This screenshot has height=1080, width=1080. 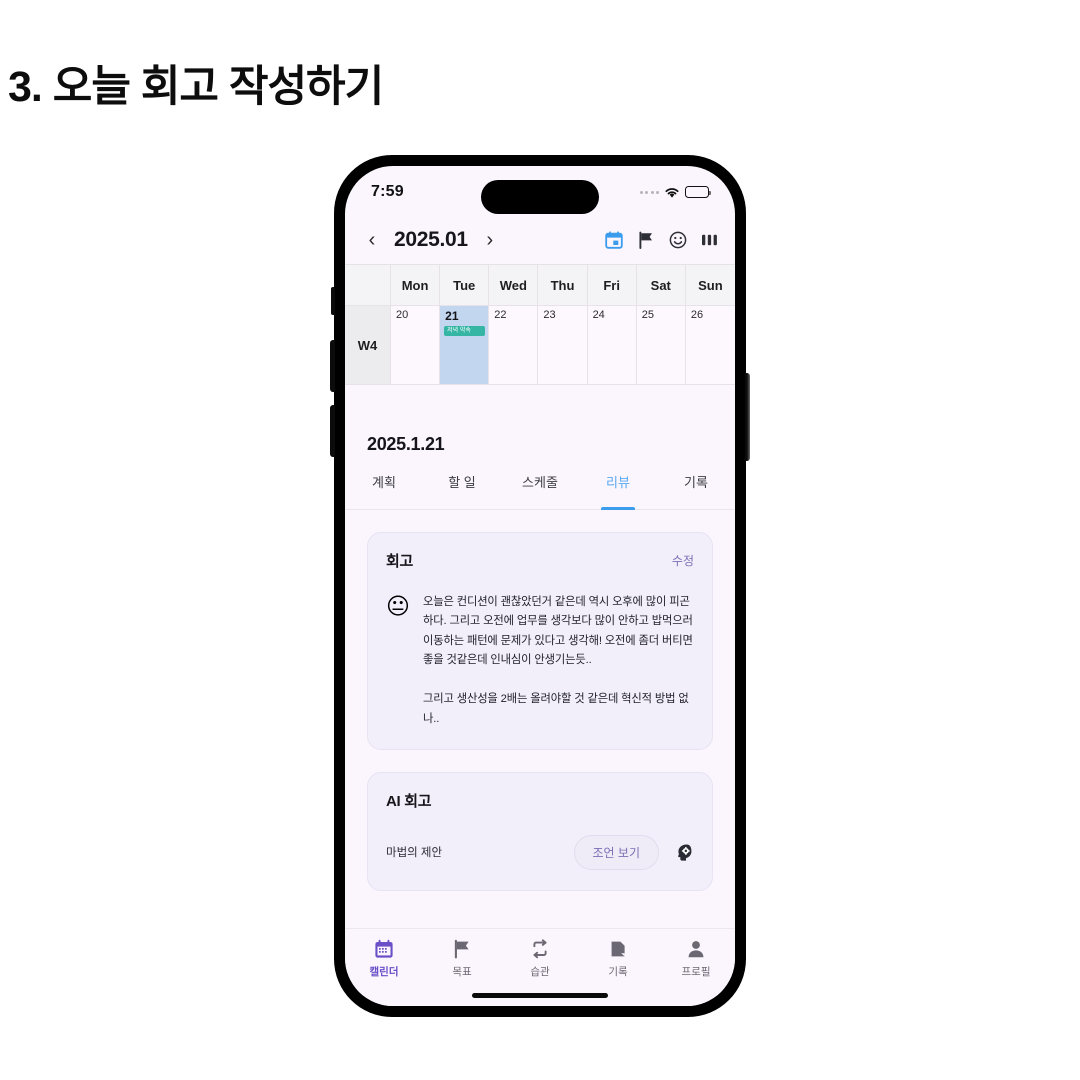 I want to click on mute-switch, so click(x=333, y=301).